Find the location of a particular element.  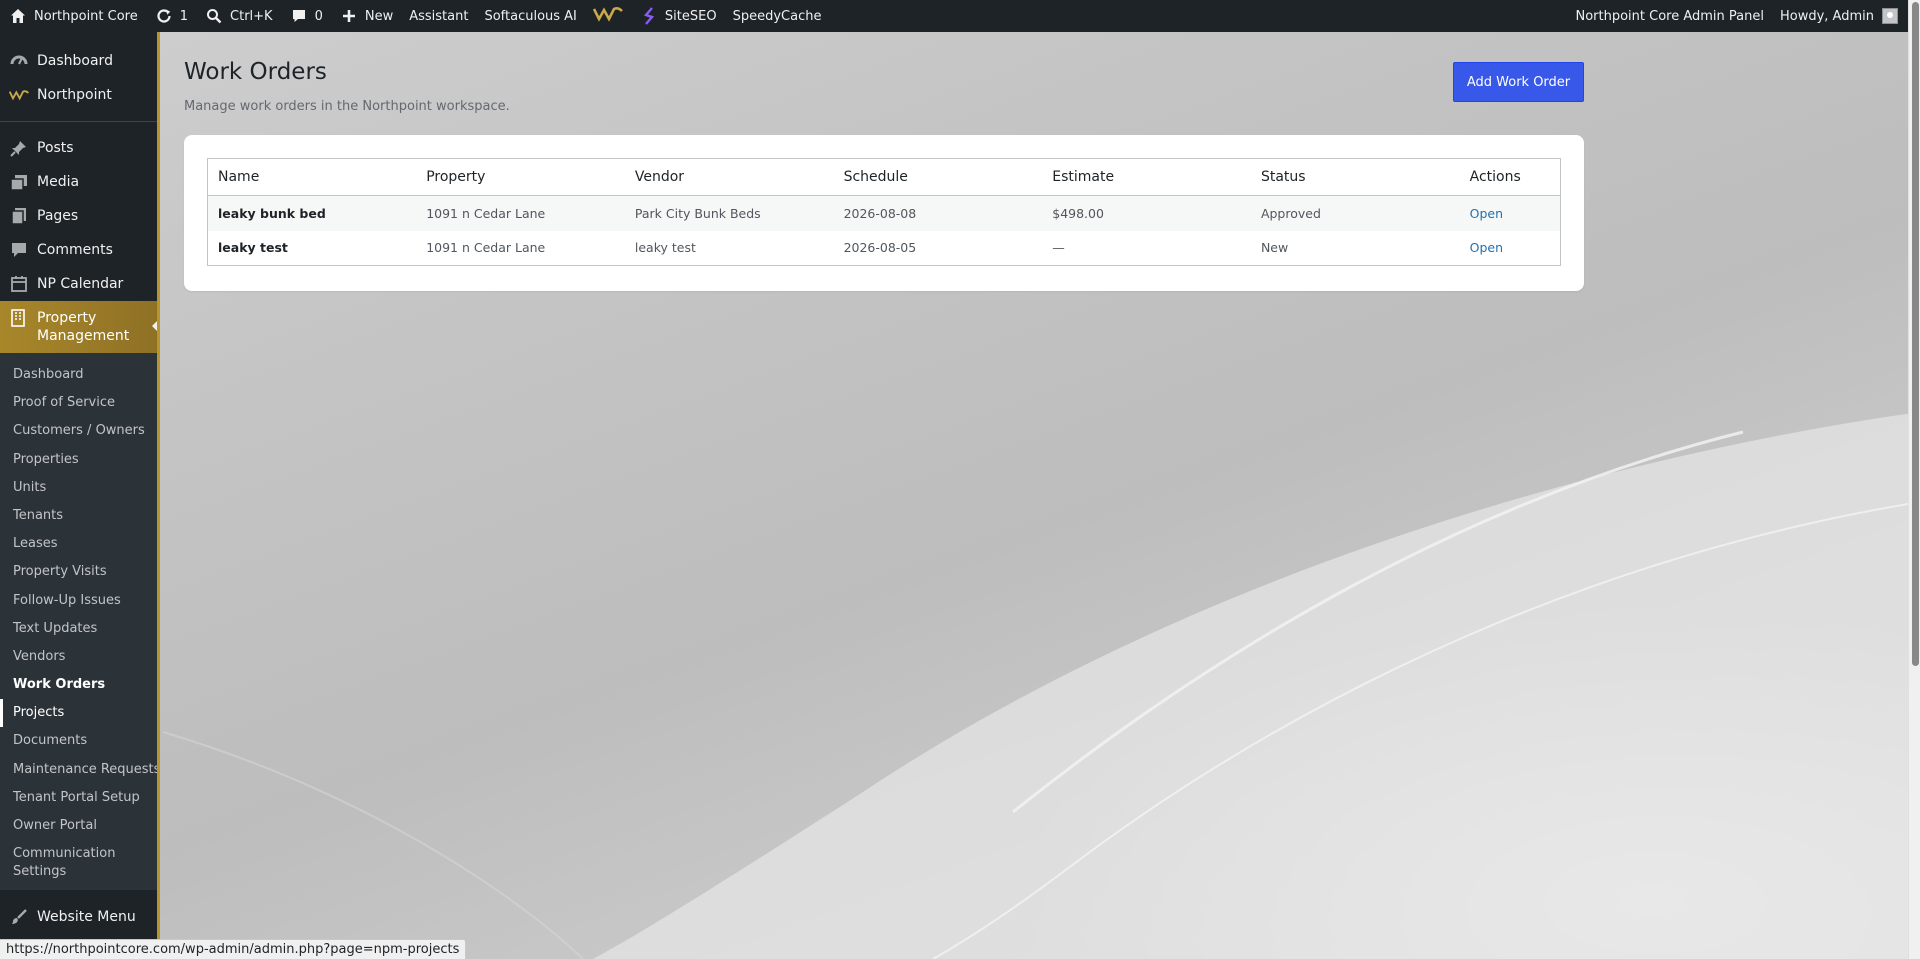

admin-panel-label: Northpoint Core Admin Panel is located at coordinates (1669, 16).